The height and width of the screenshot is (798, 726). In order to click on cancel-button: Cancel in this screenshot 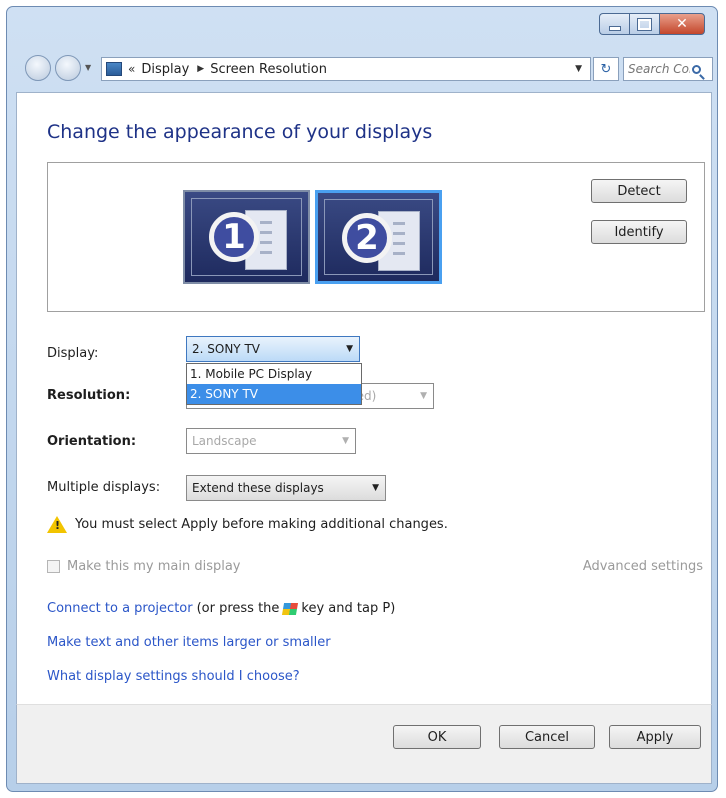, I will do `click(547, 737)`.